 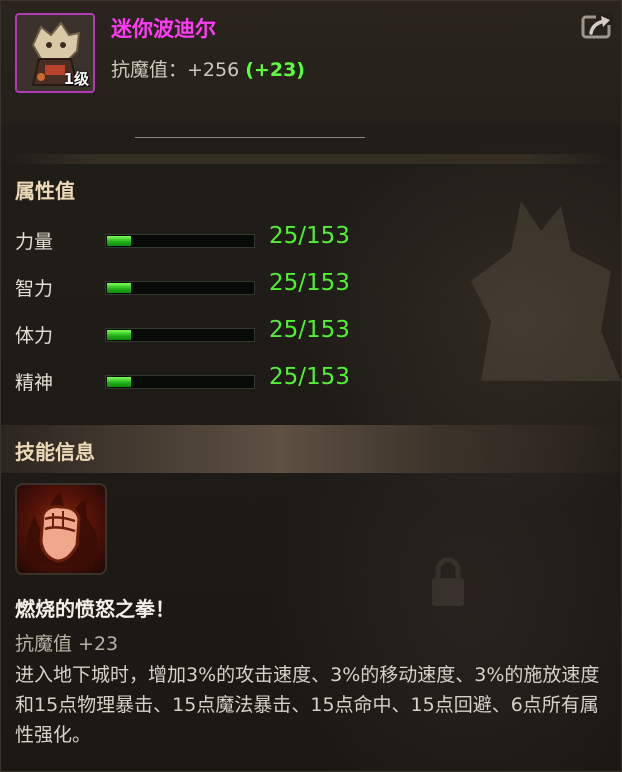 What do you see at coordinates (55, 452) in the screenshot?
I see `skill-section-title: 技能信息` at bounding box center [55, 452].